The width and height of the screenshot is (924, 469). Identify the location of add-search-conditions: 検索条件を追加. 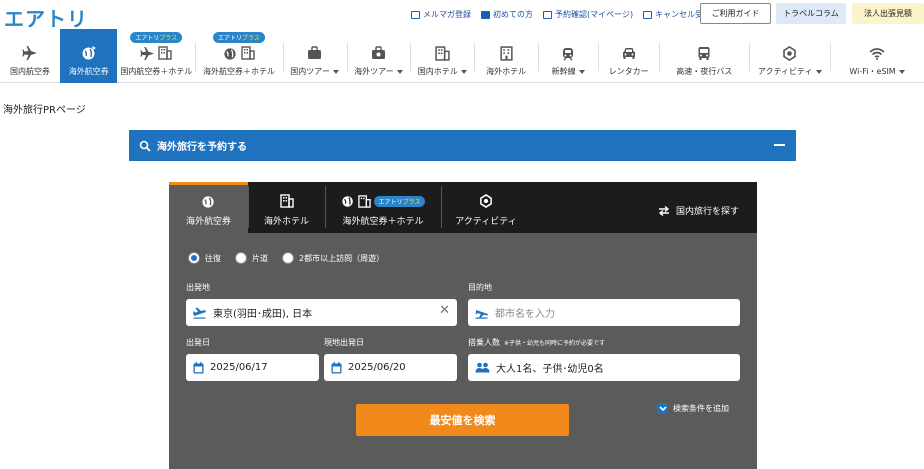
(693, 408).